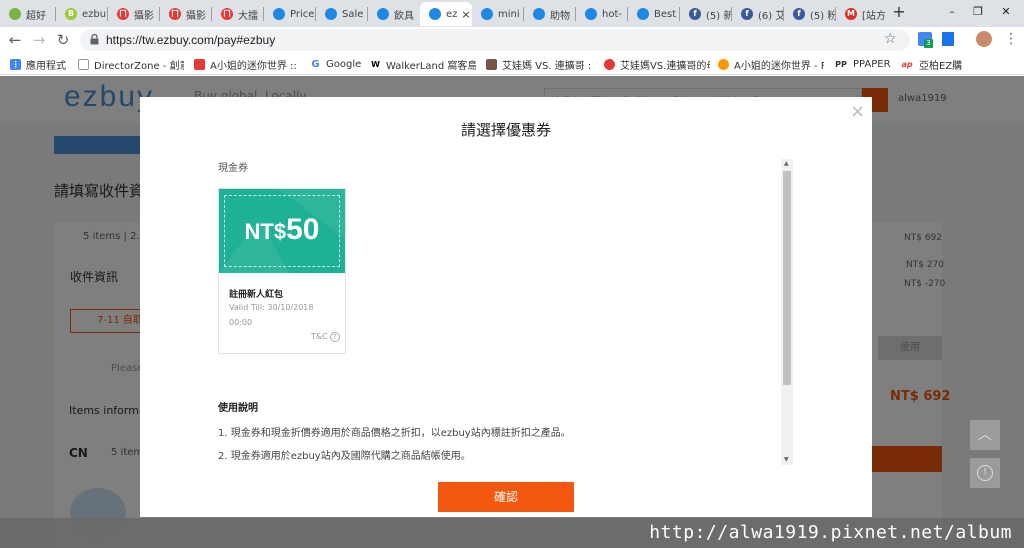 This screenshot has width=1024, height=548. I want to click on tab-10: 助物, so click(550, 14).